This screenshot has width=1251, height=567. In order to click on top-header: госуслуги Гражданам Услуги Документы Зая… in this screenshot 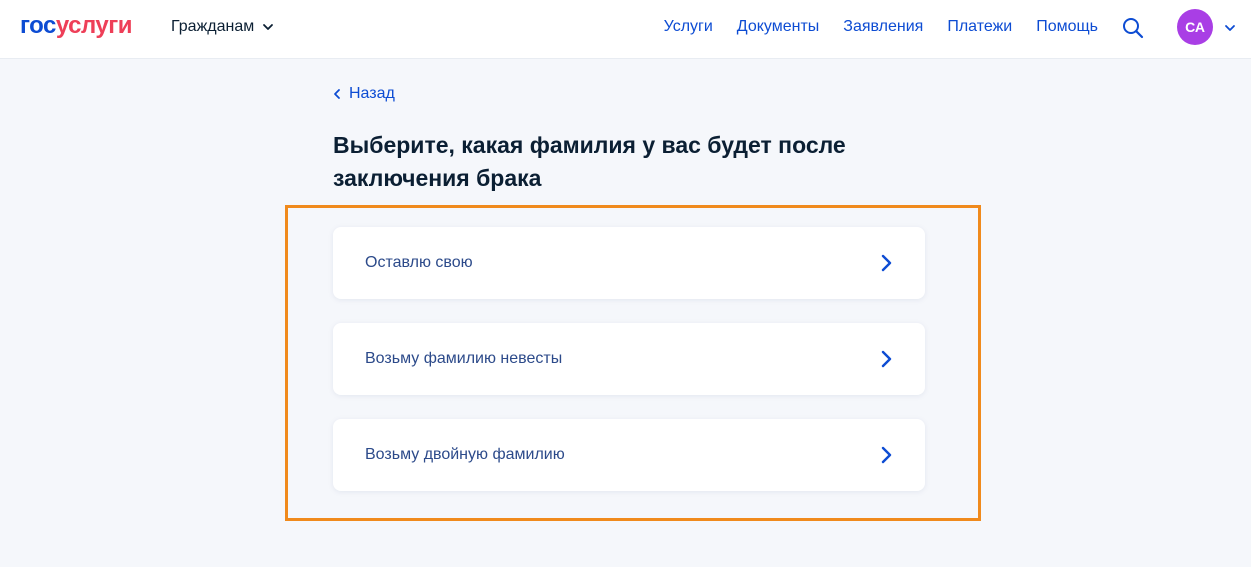, I will do `click(625, 29)`.